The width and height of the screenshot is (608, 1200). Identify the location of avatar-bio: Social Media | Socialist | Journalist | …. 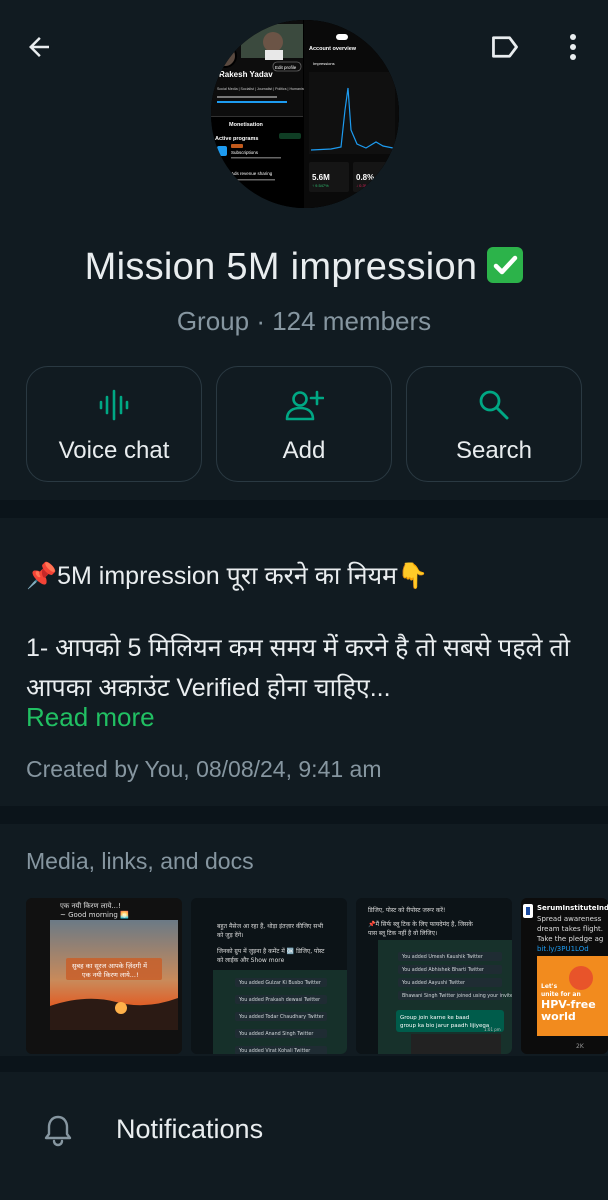
(268, 89).